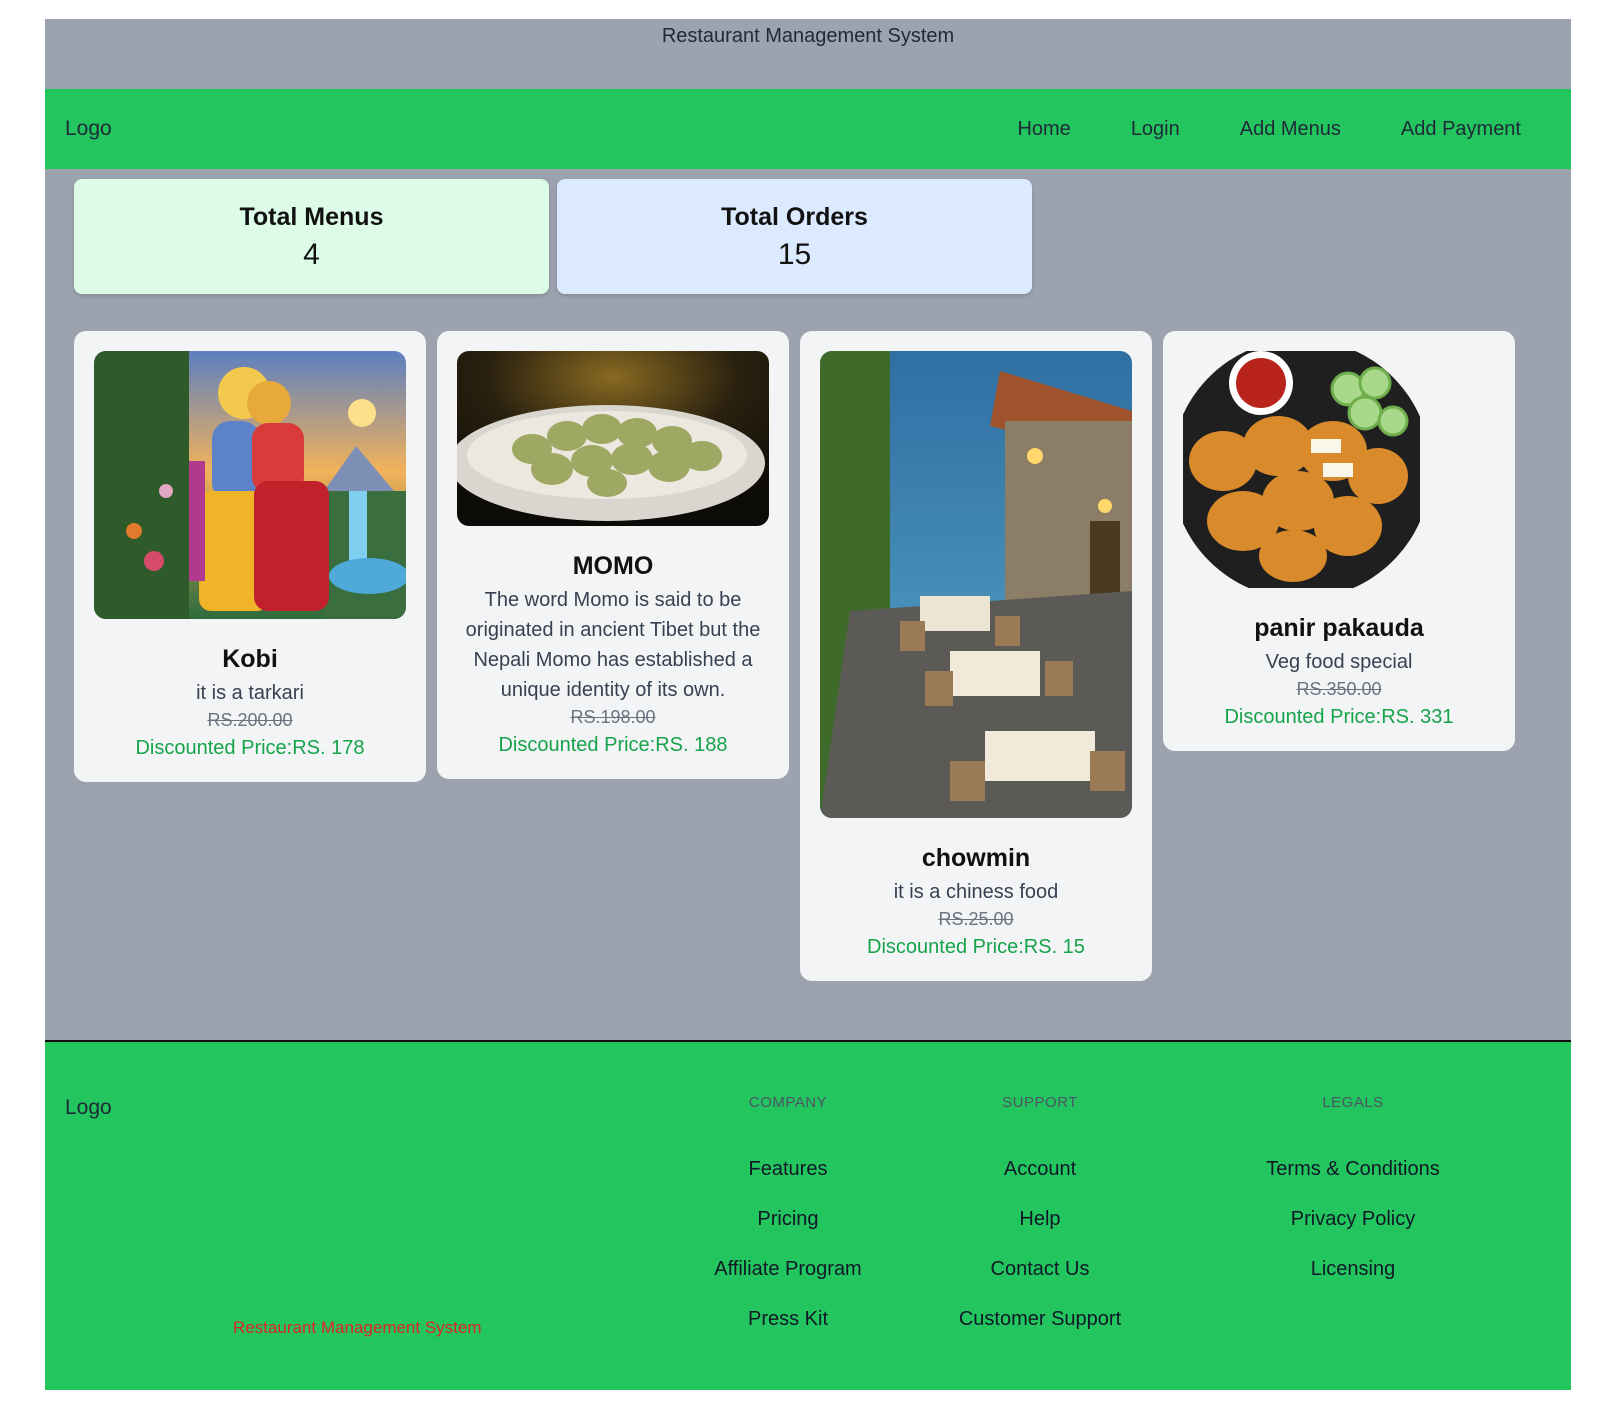 The image size is (1601, 1407). What do you see at coordinates (788, 1233) in the screenshot?
I see `footer-link-pricing: Pricing` at bounding box center [788, 1233].